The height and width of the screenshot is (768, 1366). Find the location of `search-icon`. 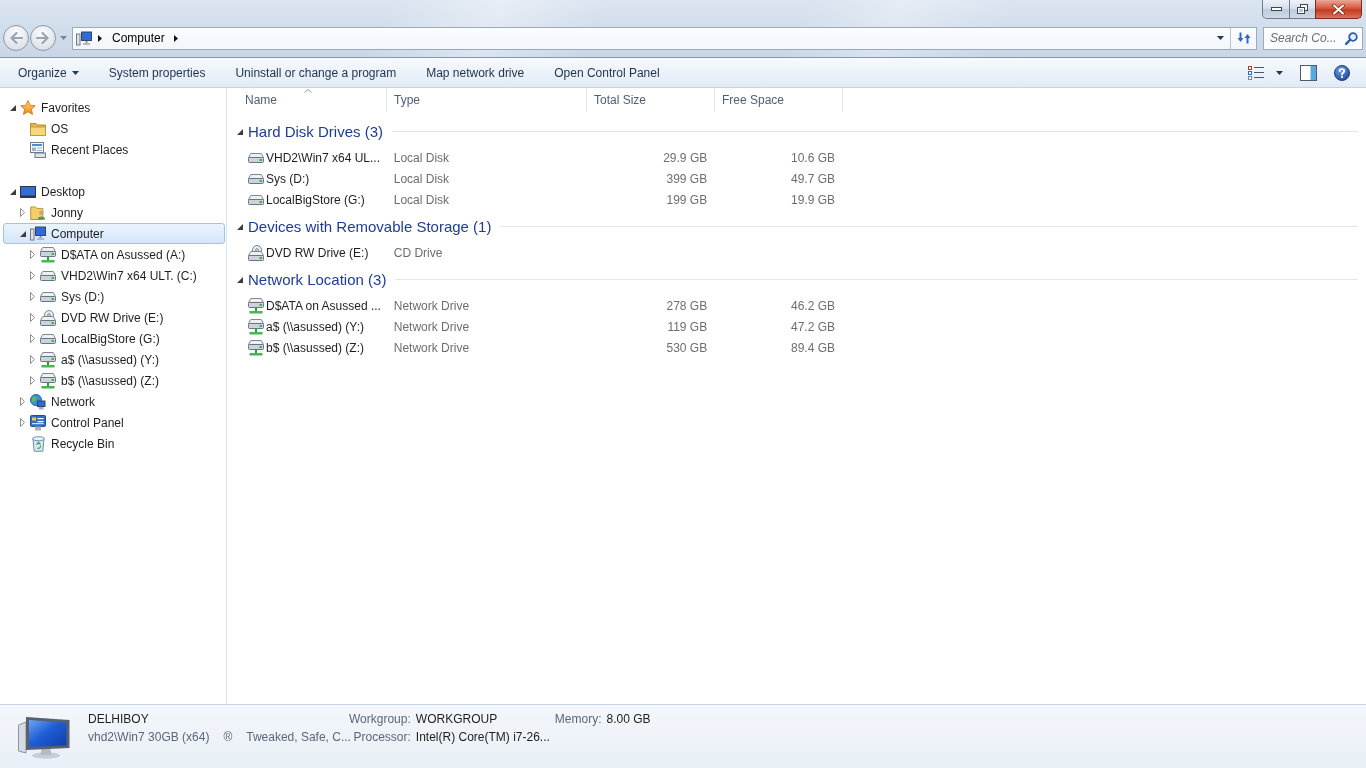

search-icon is located at coordinates (1351, 38).